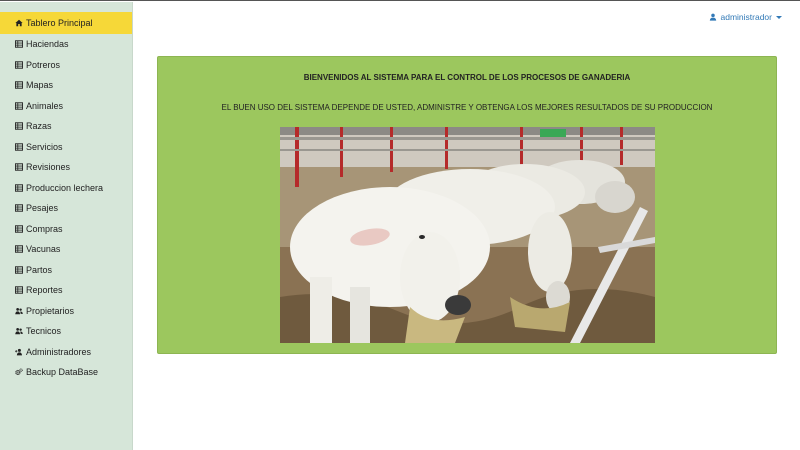 The height and width of the screenshot is (450, 800). I want to click on user-icon, so click(712, 17).